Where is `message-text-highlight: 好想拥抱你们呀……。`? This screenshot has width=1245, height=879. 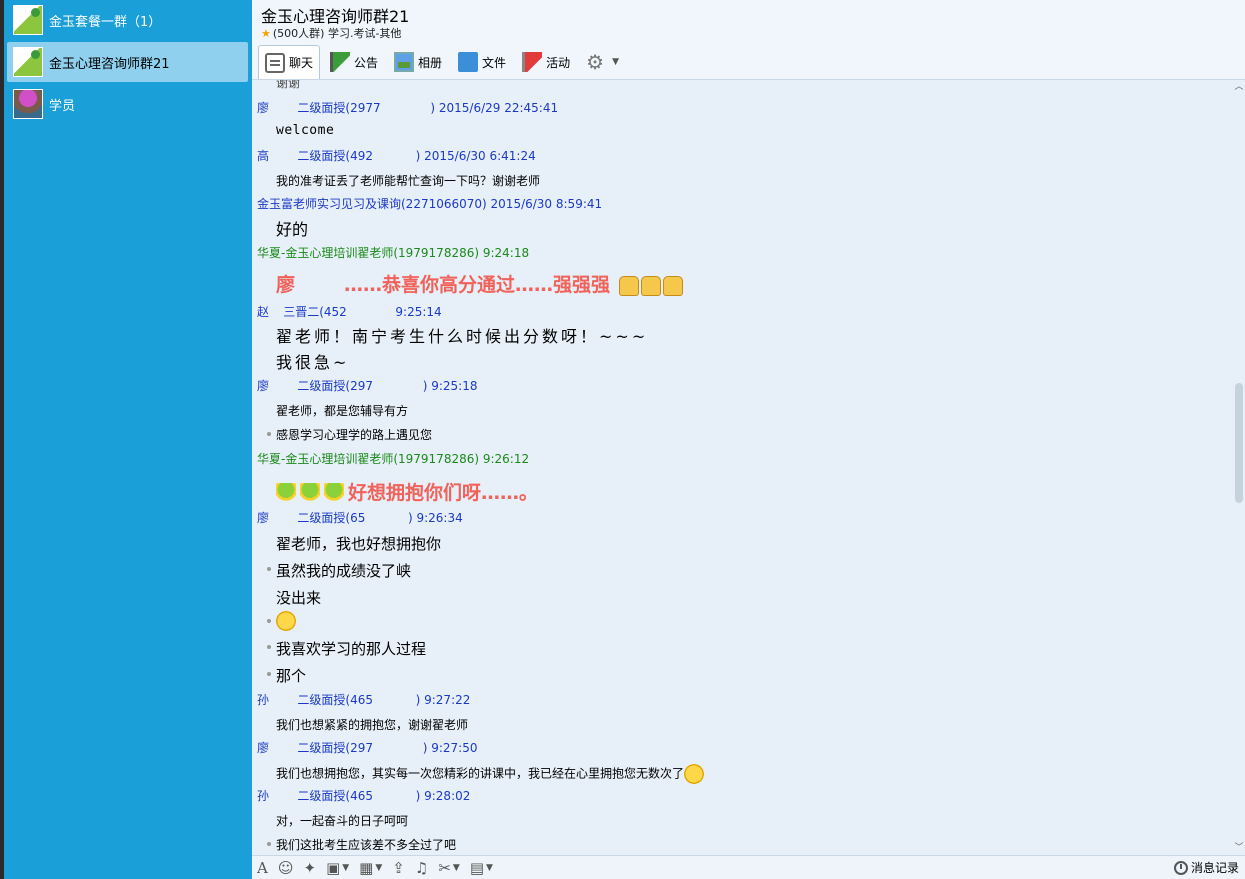 message-text-highlight: 好想拥抱你们呀……。 is located at coordinates (407, 491).